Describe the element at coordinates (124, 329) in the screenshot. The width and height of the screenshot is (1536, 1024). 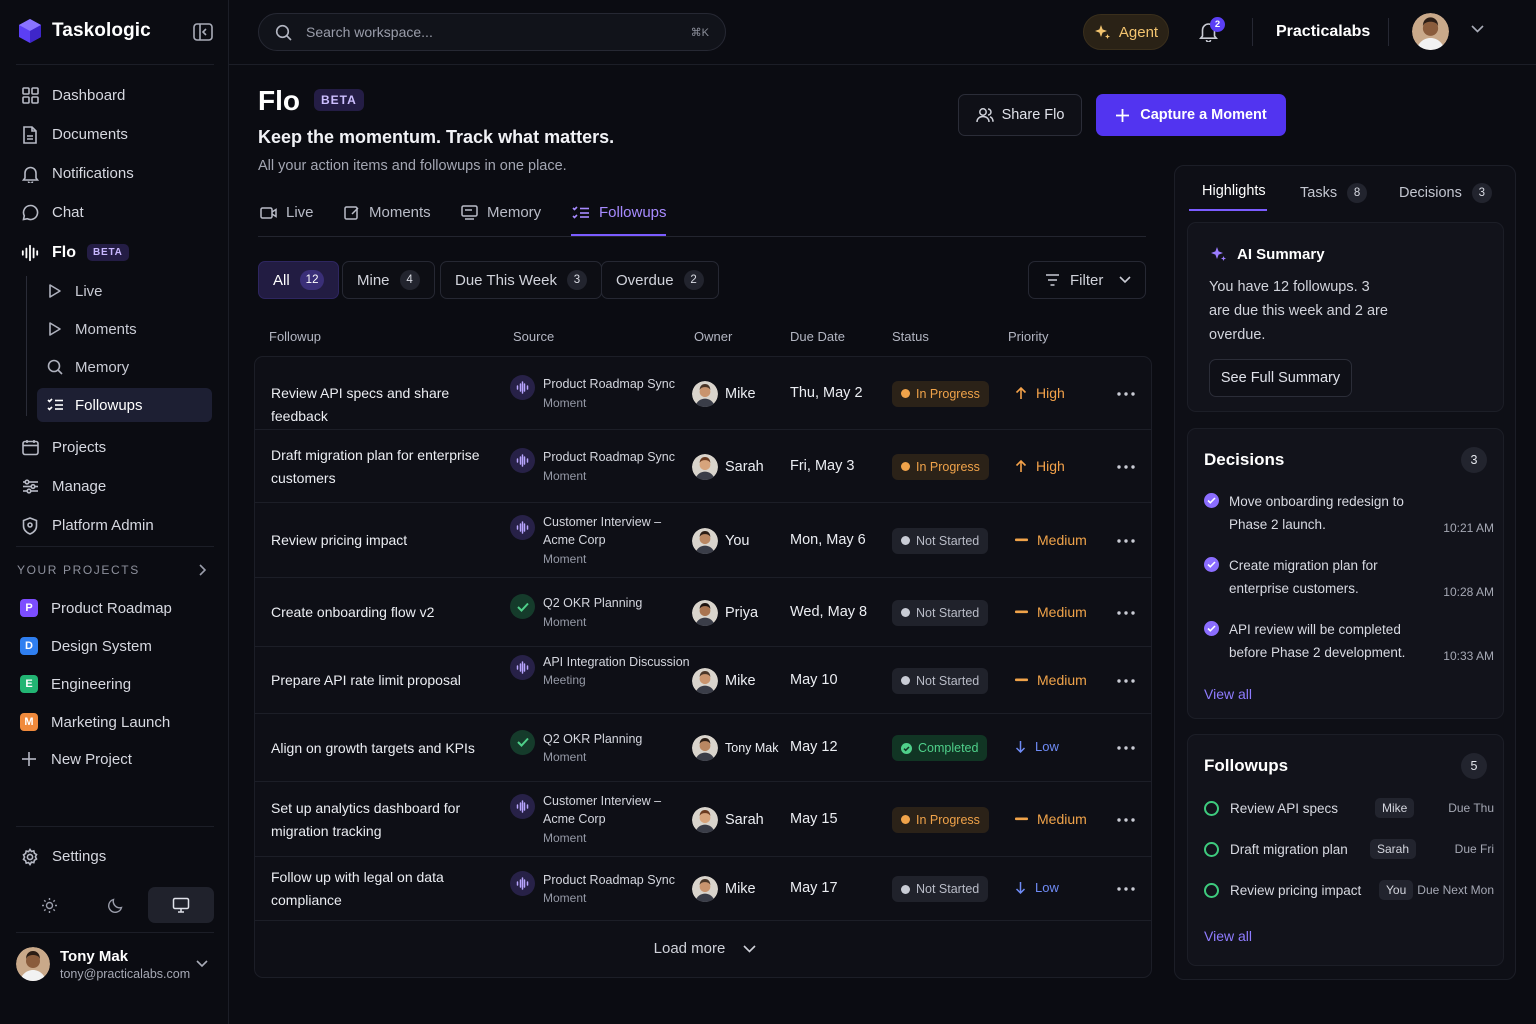
I see `subnav-item-moments: Moments` at that location.